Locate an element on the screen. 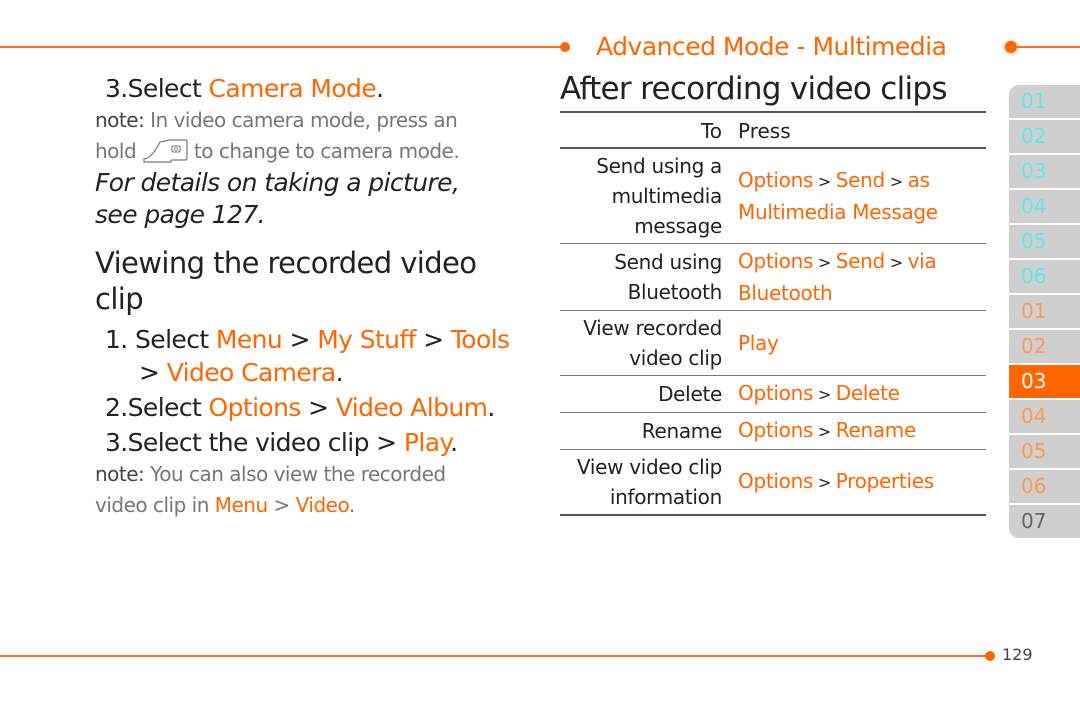  table-row: Delete Options > Delete is located at coordinates (773, 394).